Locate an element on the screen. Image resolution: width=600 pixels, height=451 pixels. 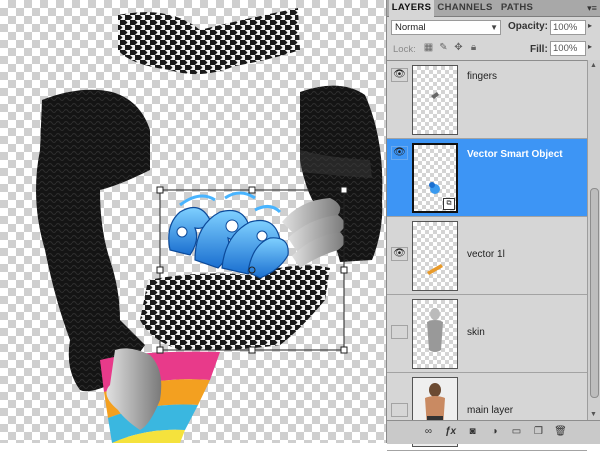
fingers-right is located at coordinates (313, 233).